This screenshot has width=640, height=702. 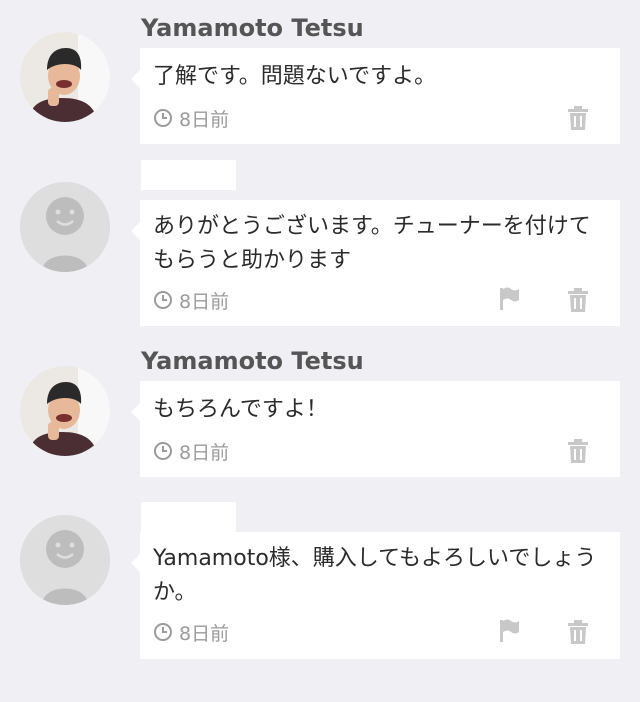 I want to click on comment-text: もちろんですよ！, so click(x=240, y=409).